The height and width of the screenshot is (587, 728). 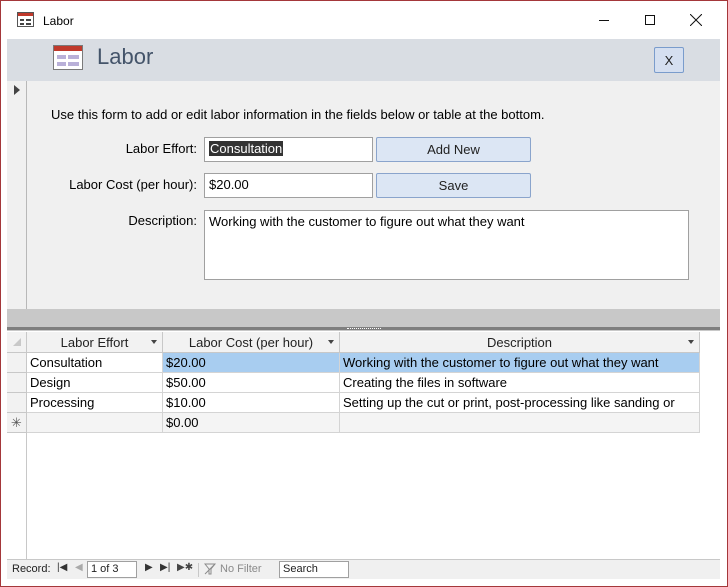 I want to click on new-record-marker: ✳, so click(x=17, y=423).